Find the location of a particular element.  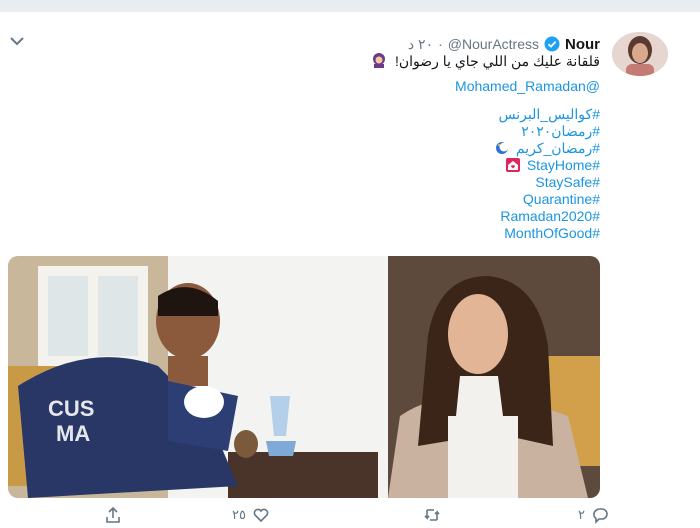

hashtag-line: #MonthOfGood is located at coordinates (552, 233).